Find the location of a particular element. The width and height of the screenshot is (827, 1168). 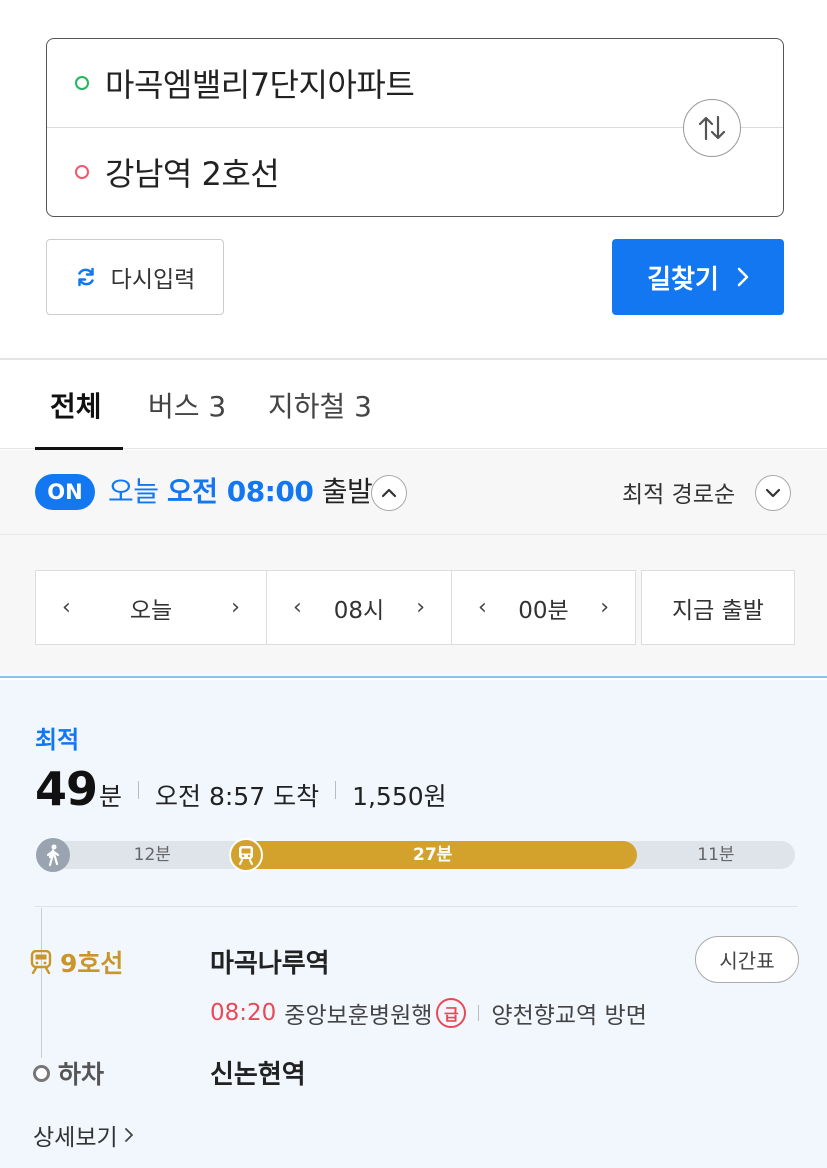

fare: 1,550원 is located at coordinates (399, 796).